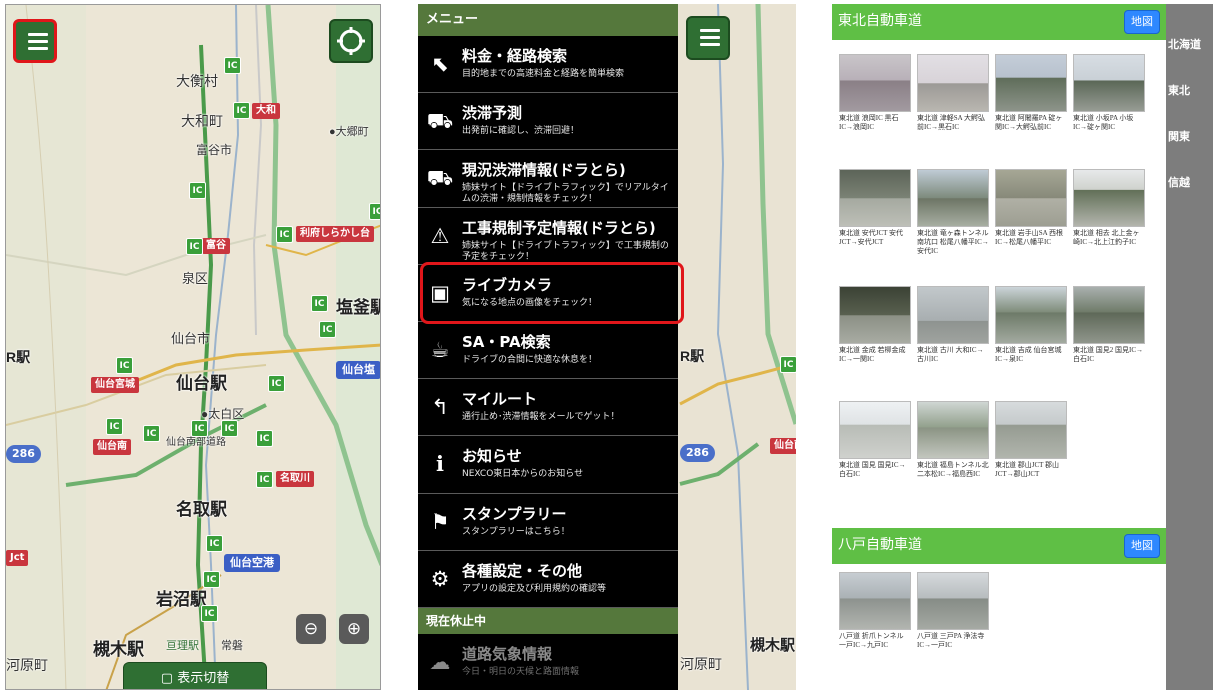  Describe the element at coordinates (953, 212) in the screenshot. I see `camera-thumbnail: 東北道 竜ヶ森トンネル南坑口 松尾八幡平IC→安代IC` at that location.